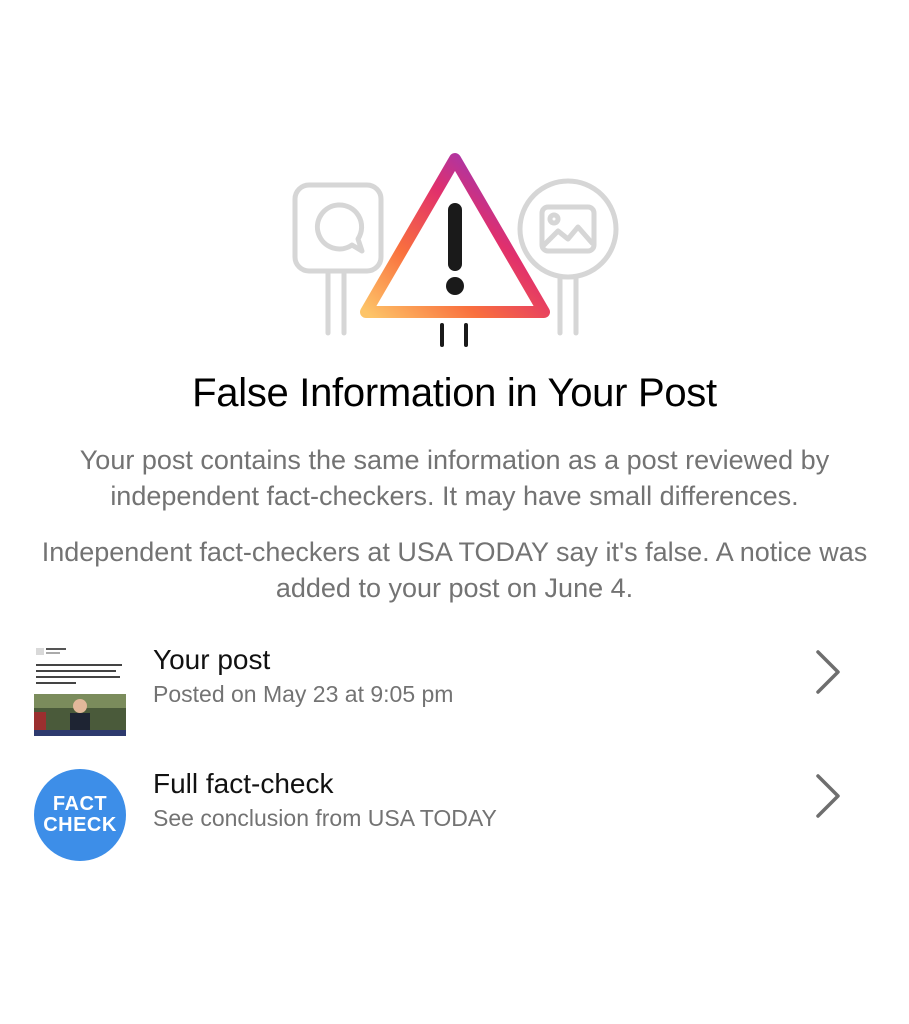  I want to click on your-post-row: Your post Posted on May 23 at 9:05 pm, so click(454, 690).